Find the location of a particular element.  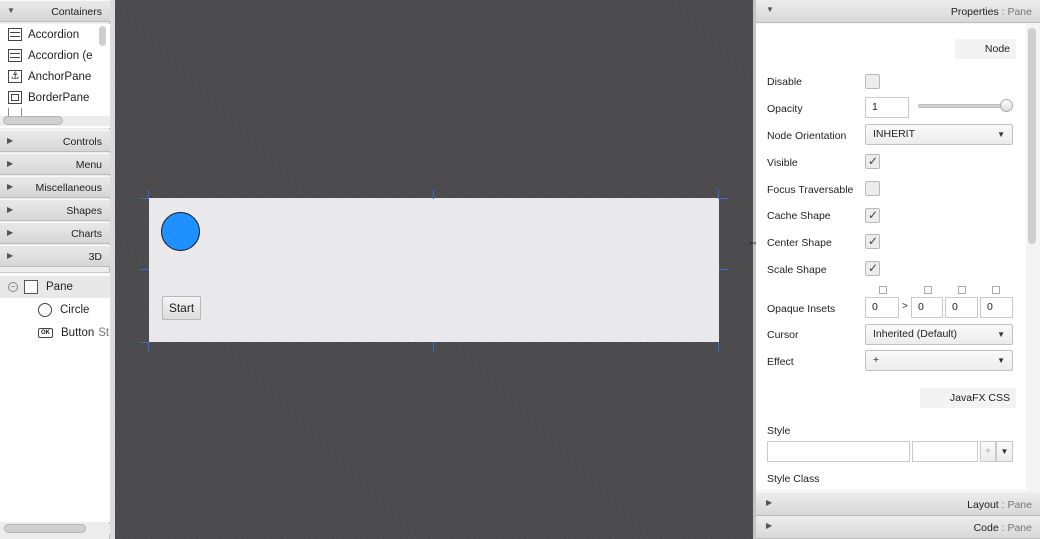

disable-label: Disable is located at coordinates (785, 82).